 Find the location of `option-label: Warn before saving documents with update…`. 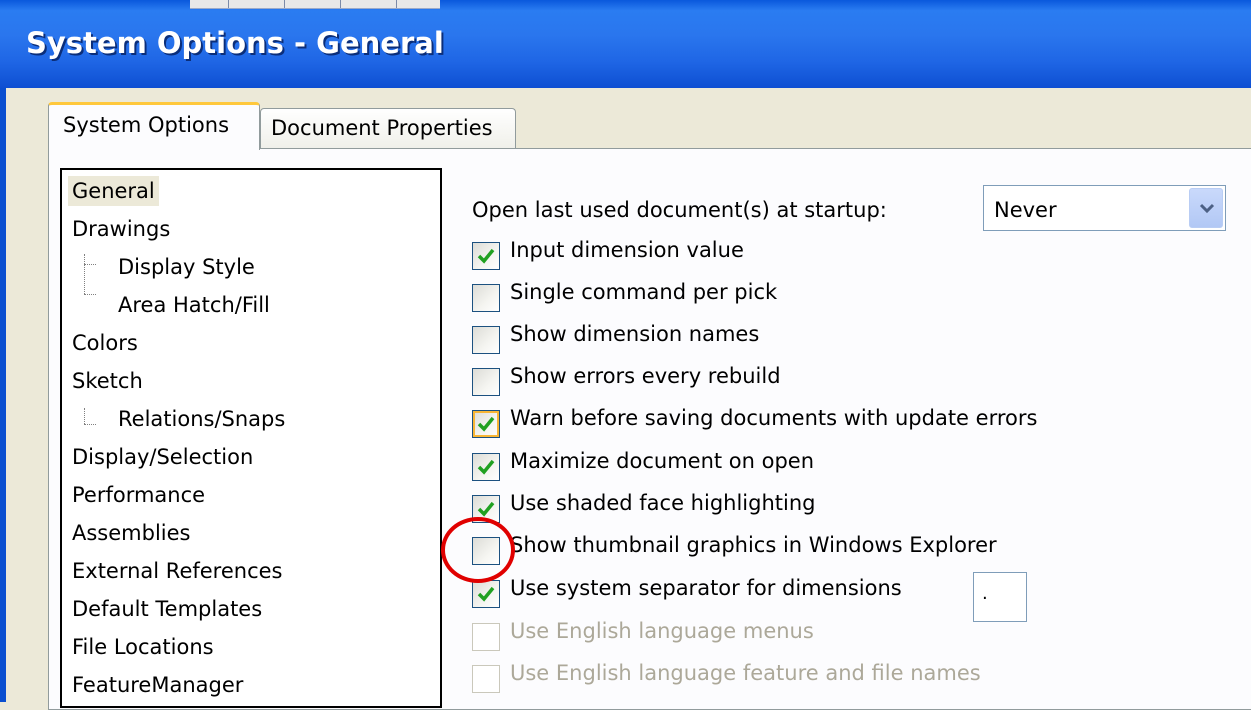

option-label: Warn before saving documents with update… is located at coordinates (774, 418).